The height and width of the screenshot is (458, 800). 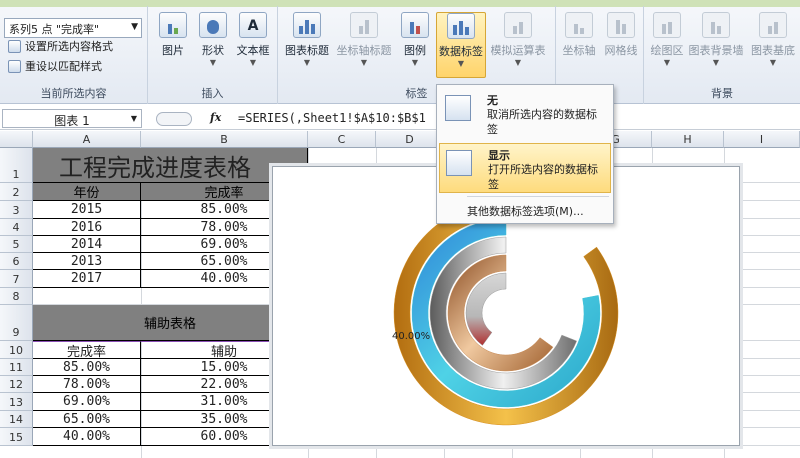 What do you see at coordinates (14, 46) in the screenshot?
I see `format-icon` at bounding box center [14, 46].